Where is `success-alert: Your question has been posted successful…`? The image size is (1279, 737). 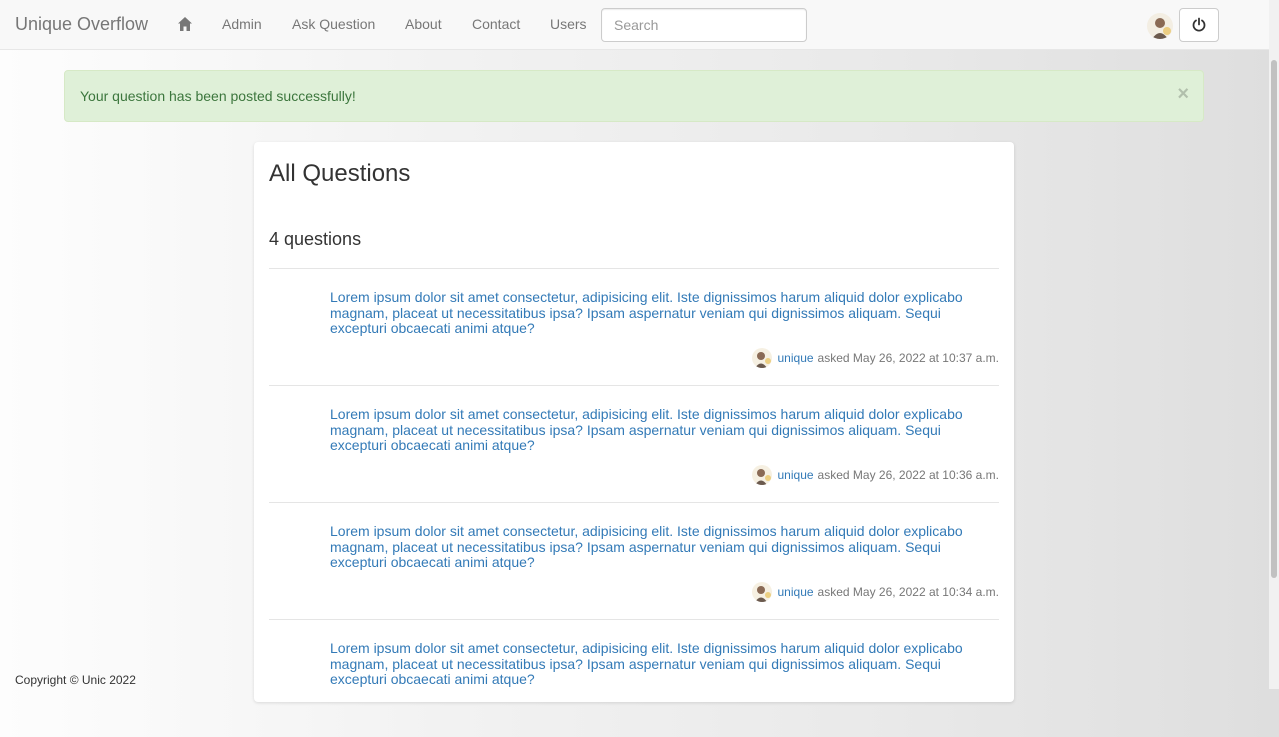 success-alert: Your question has been posted successful… is located at coordinates (634, 96).